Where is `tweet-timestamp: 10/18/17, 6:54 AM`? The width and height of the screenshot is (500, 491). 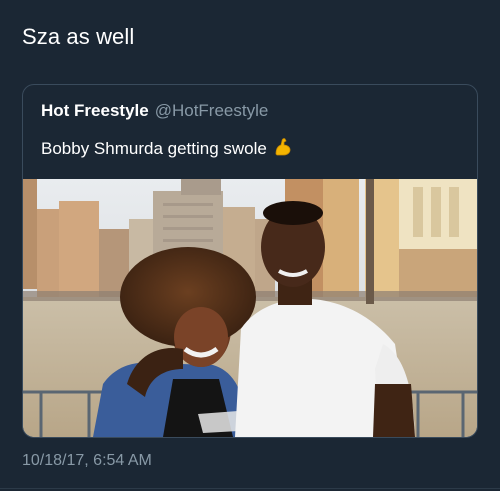
tweet-timestamp: 10/18/17, 6:54 AM is located at coordinates (87, 461).